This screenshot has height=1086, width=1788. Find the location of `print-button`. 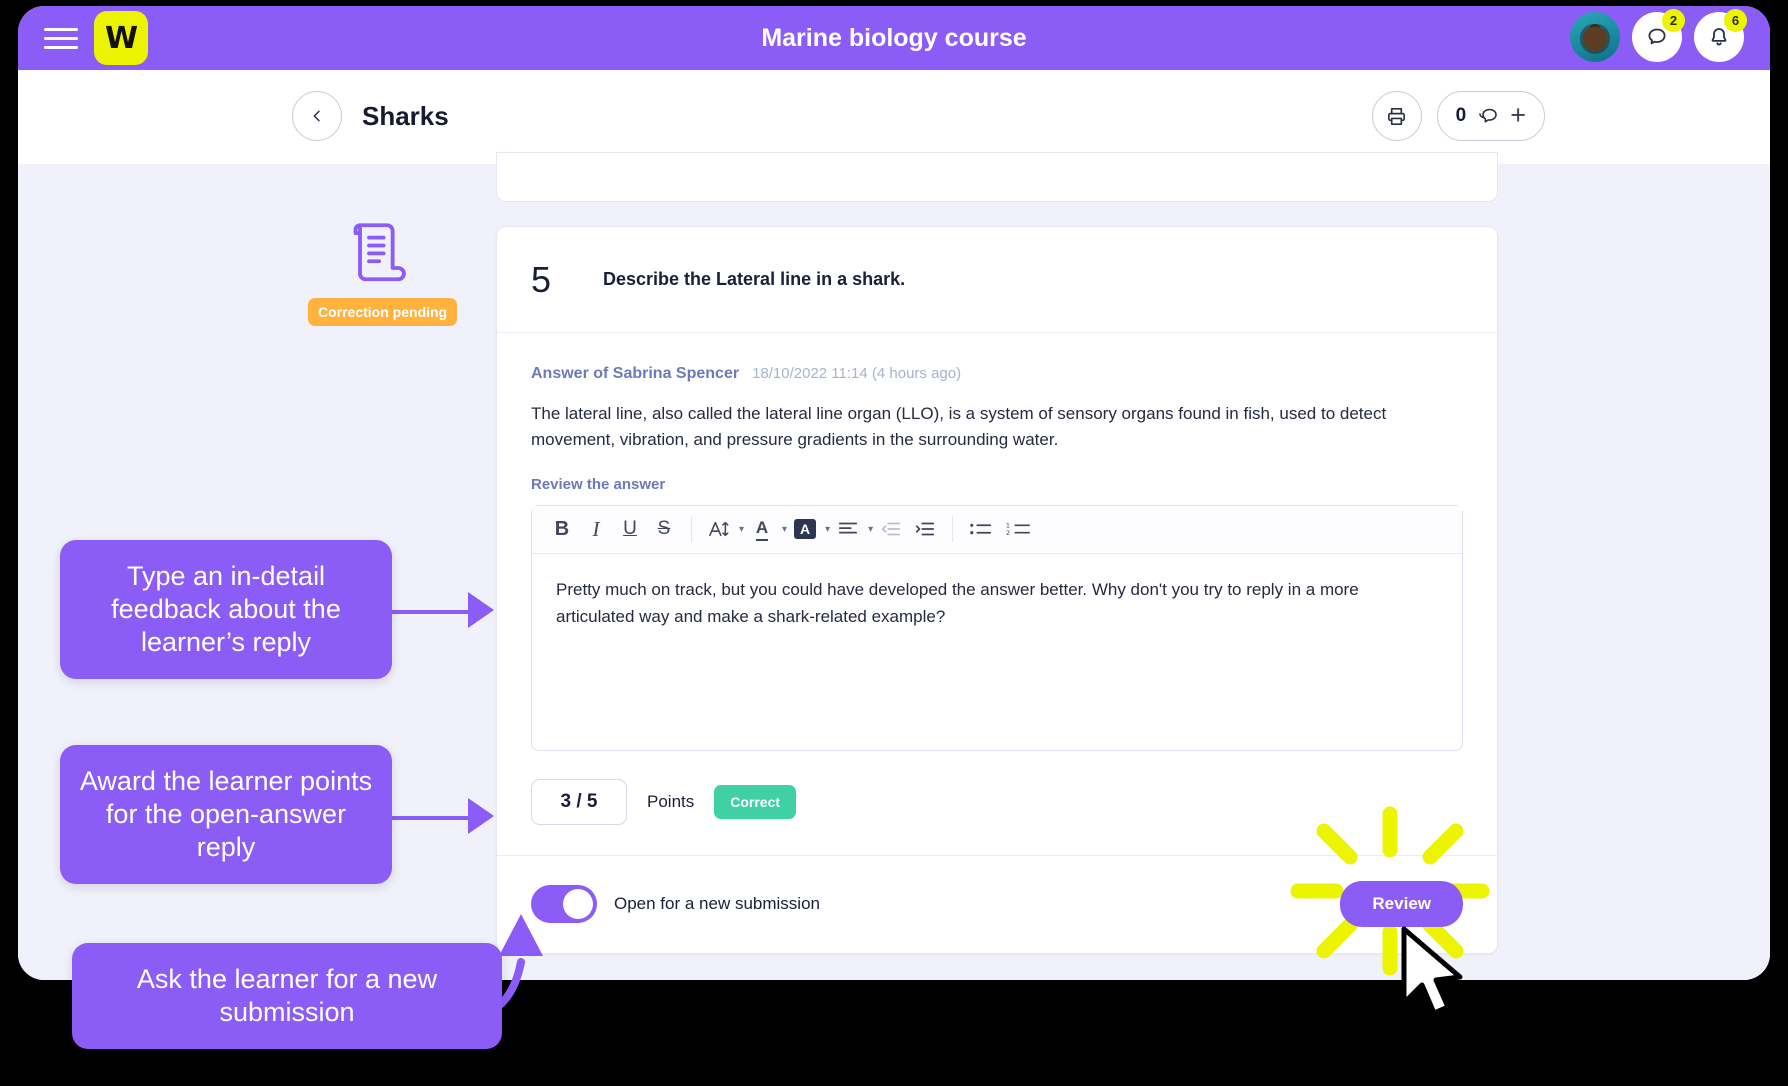

print-button is located at coordinates (1396, 116).